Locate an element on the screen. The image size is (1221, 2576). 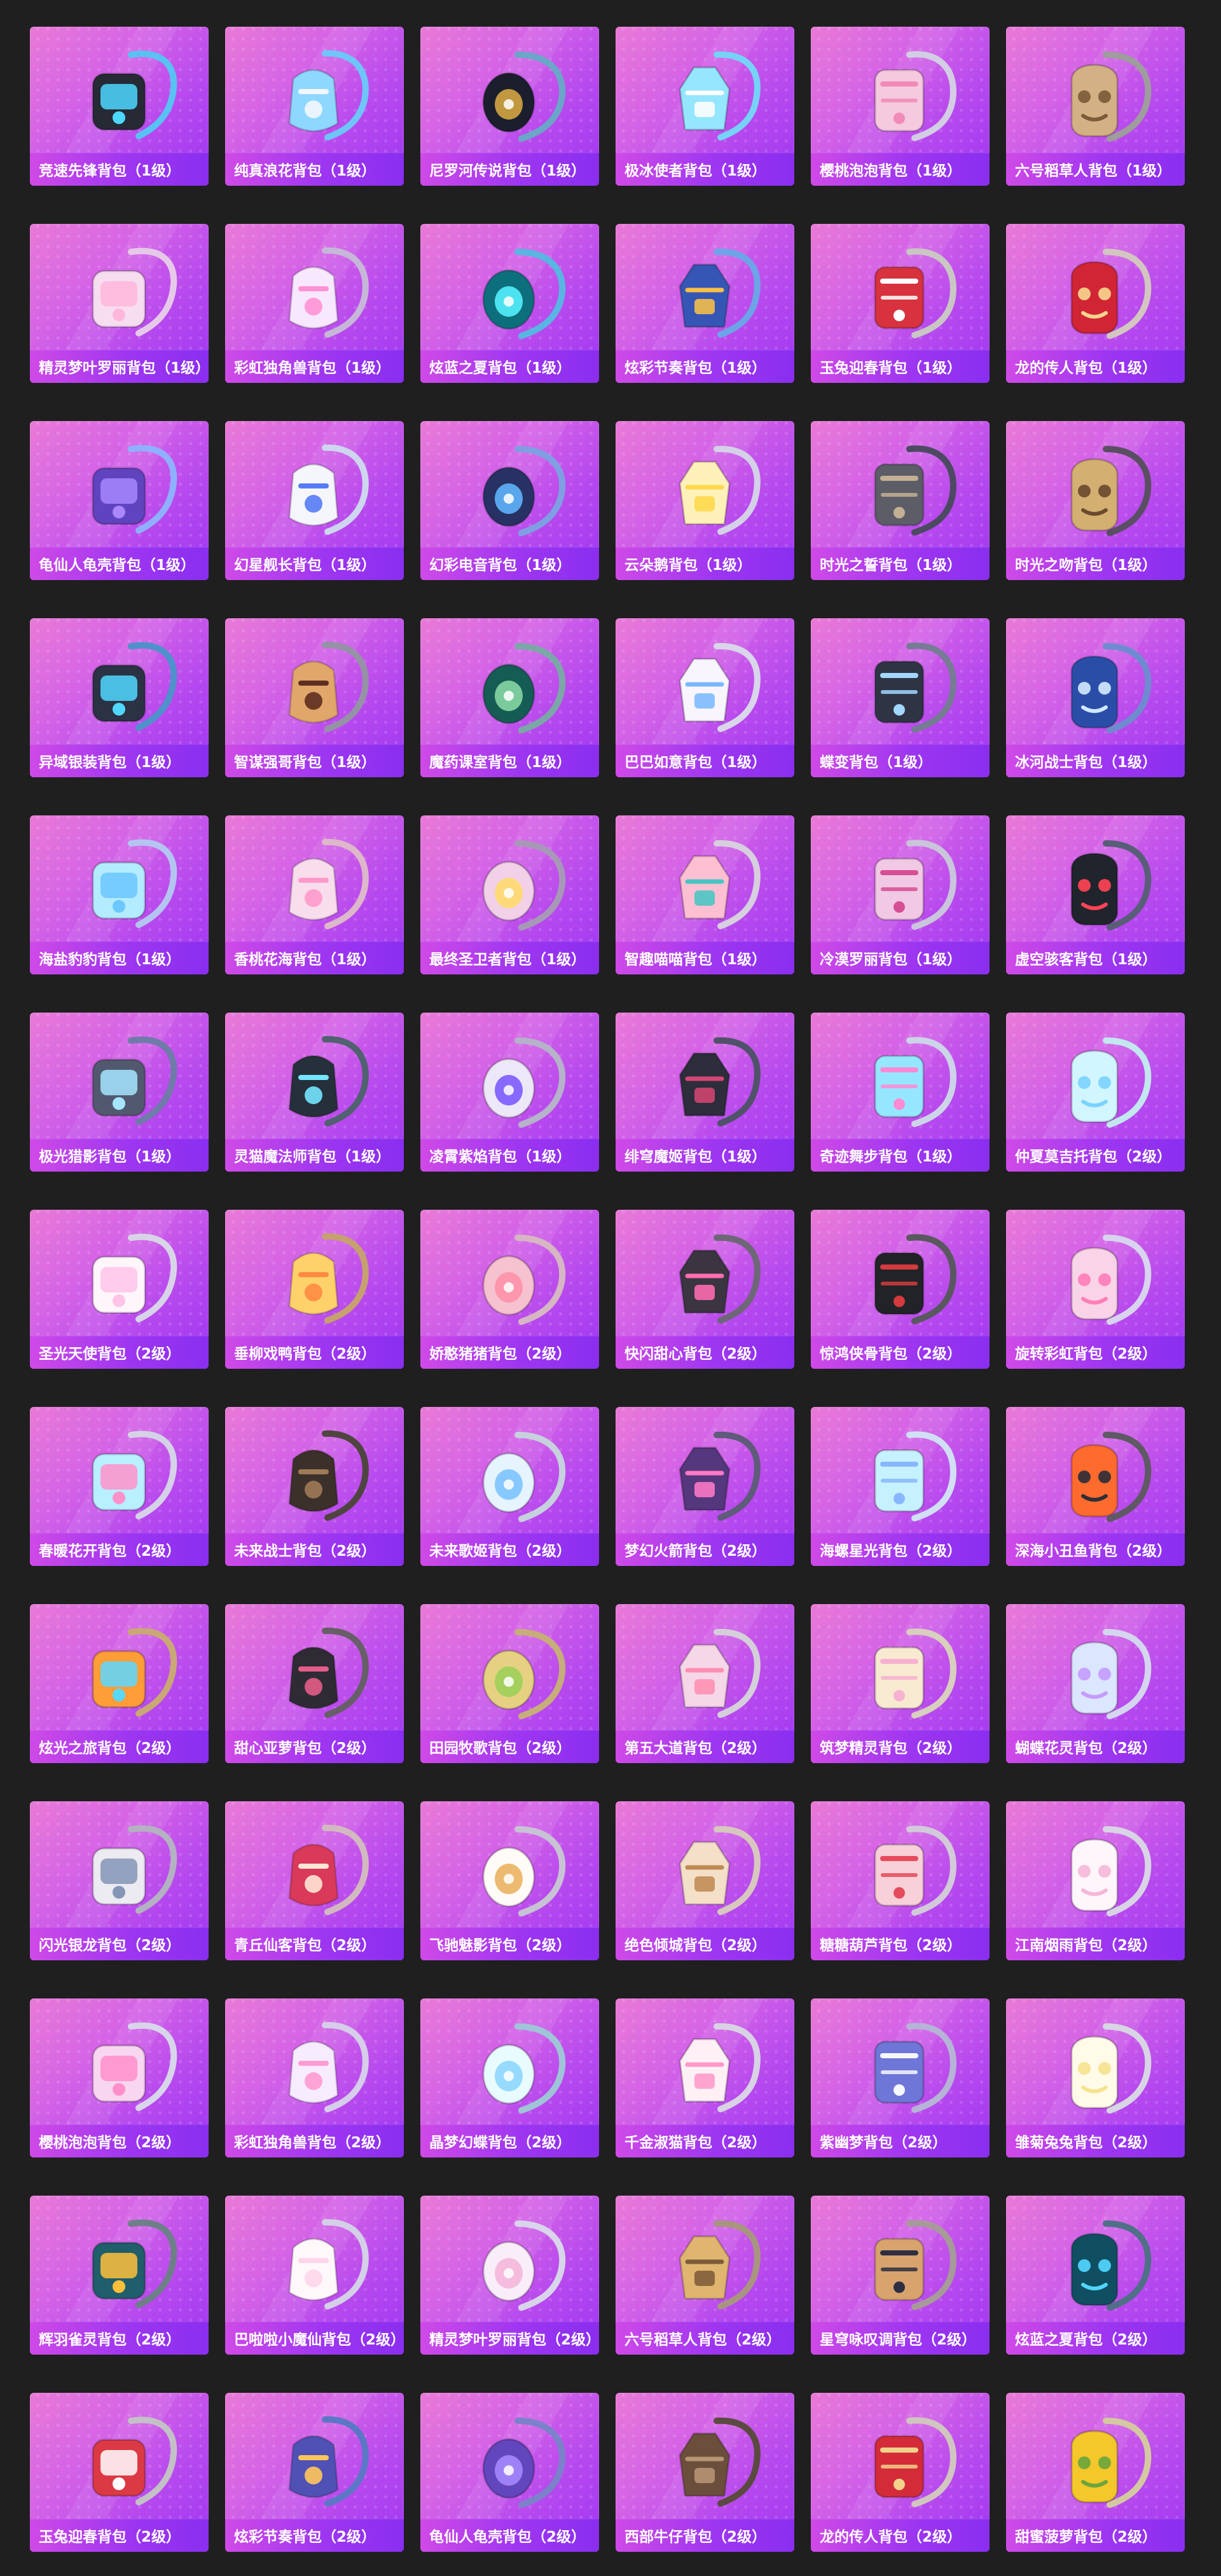
backpack-card: 冰河战士背包（1级） is located at coordinates (1095, 697).